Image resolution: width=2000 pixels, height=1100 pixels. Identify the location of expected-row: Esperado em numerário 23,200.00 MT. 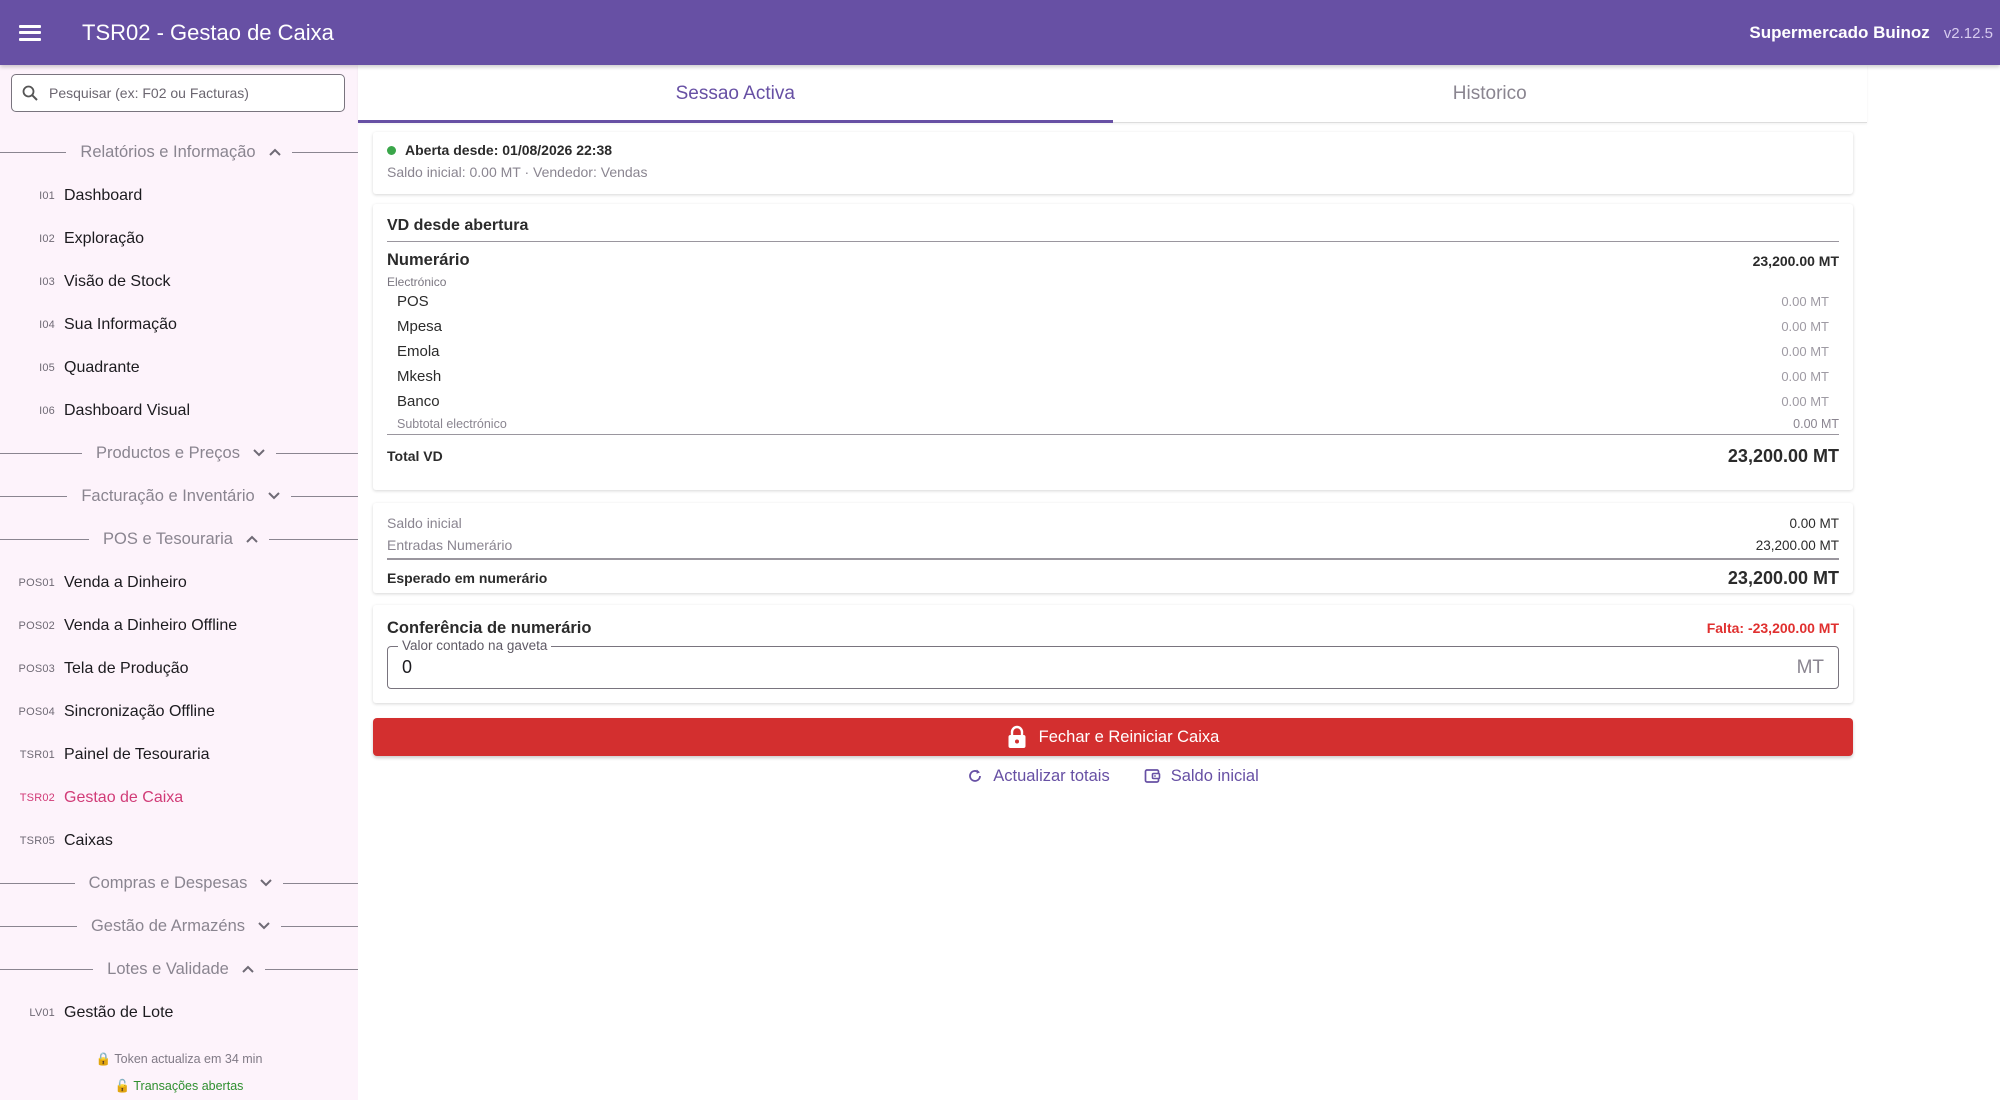
(1113, 578).